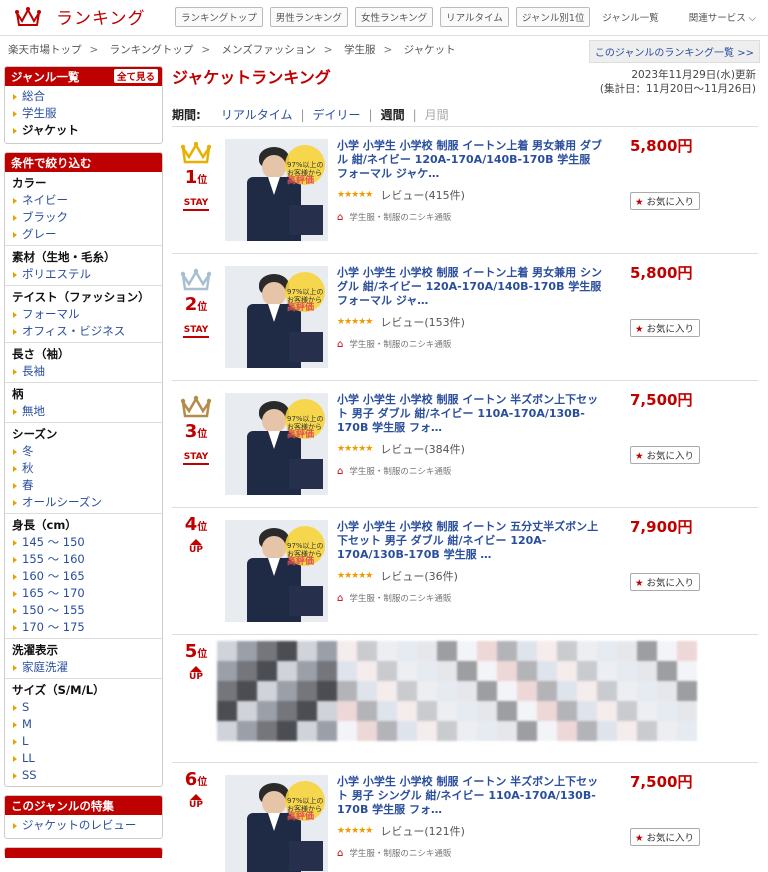 The width and height of the screenshot is (768, 872). I want to click on filter-option: フォーマル, so click(83, 314).